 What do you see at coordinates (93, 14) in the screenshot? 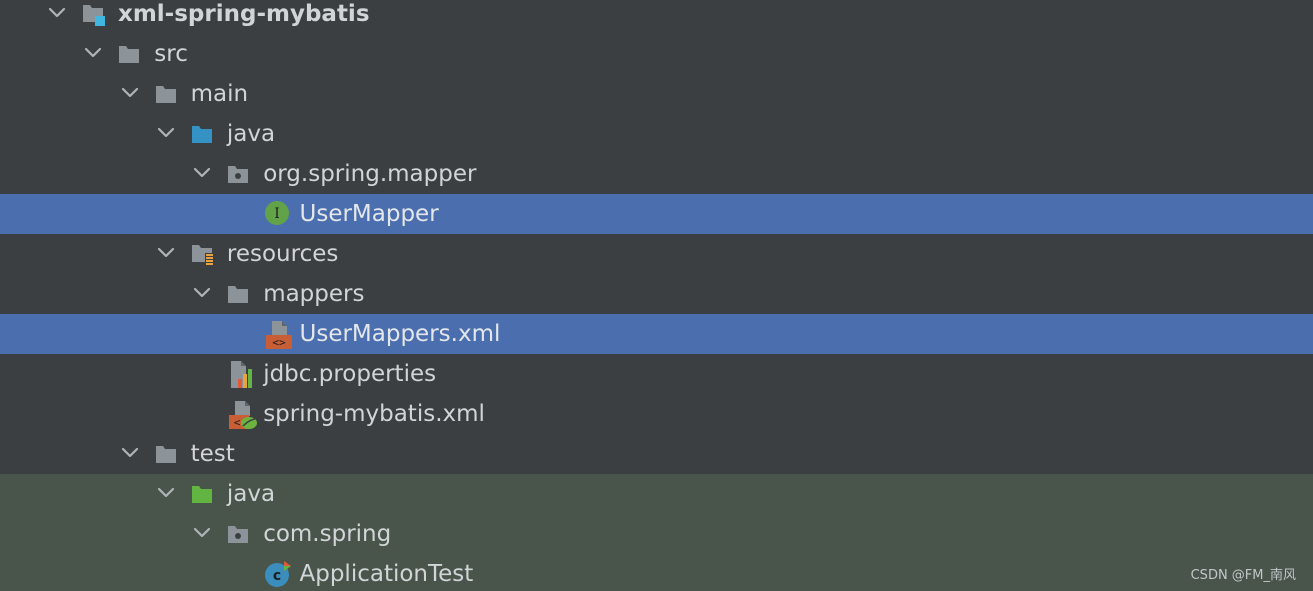
I see `module-folder-icon` at bounding box center [93, 14].